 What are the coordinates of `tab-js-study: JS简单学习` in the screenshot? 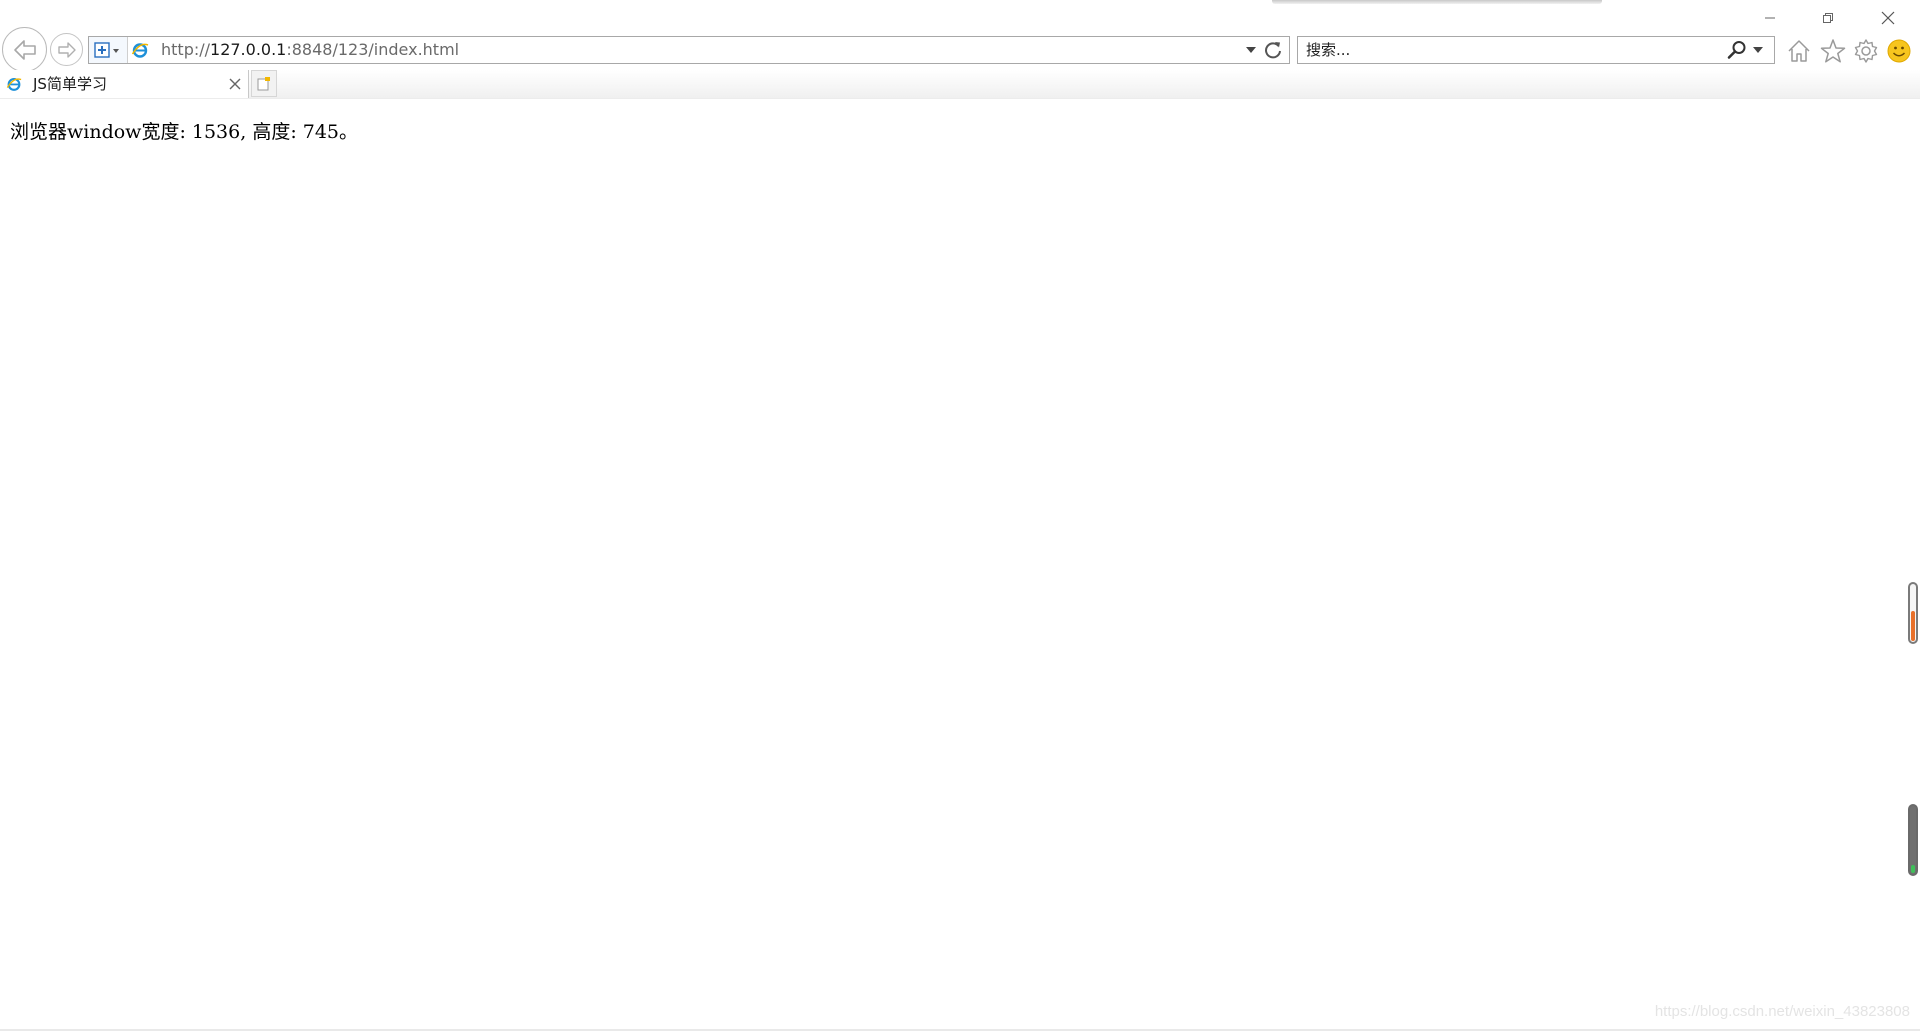 It's located at (124, 84).